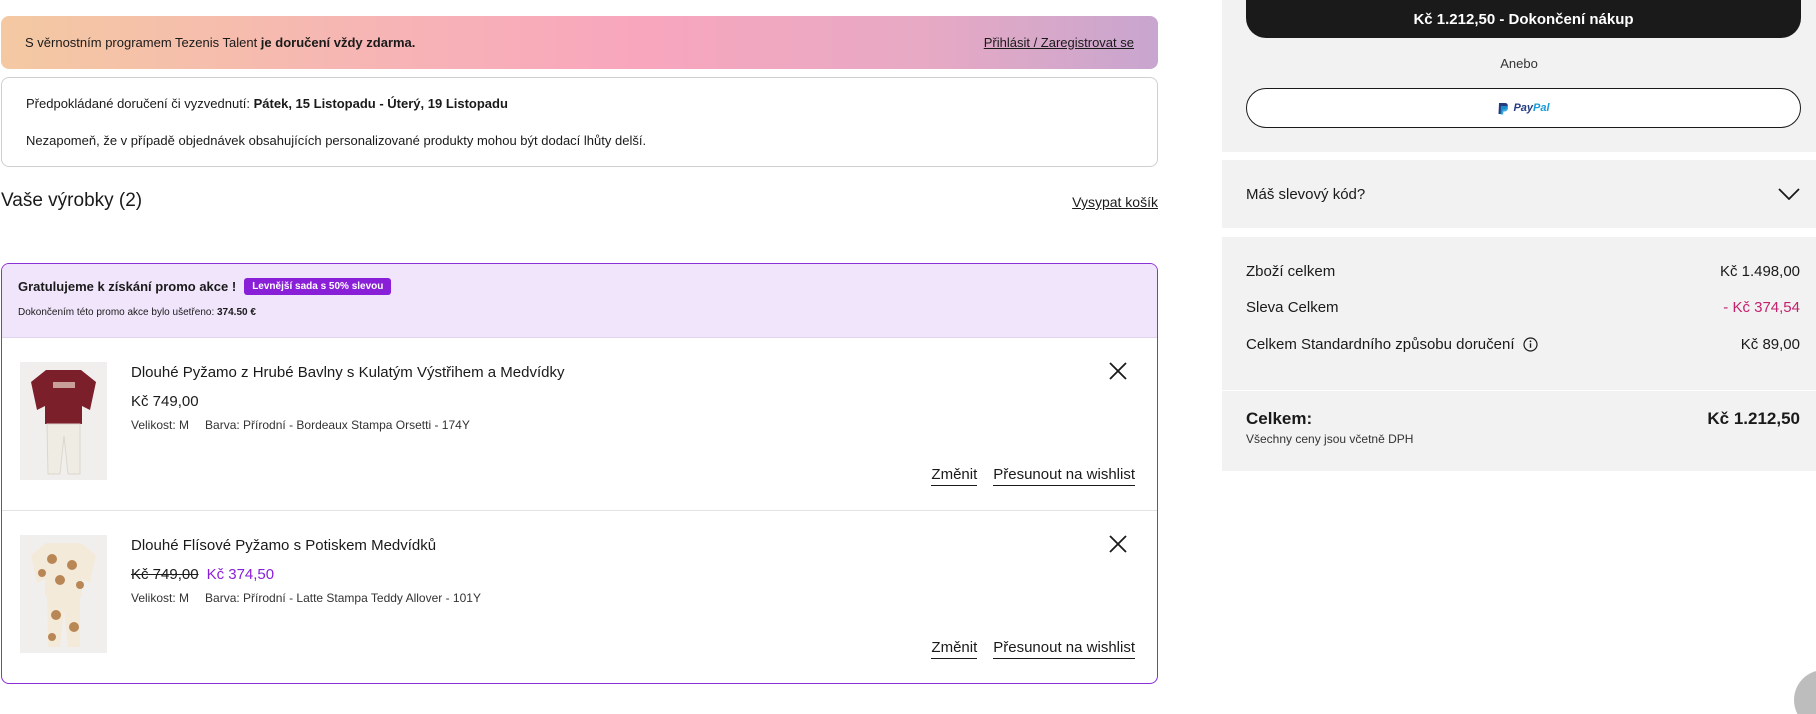 This screenshot has height=714, width=1816. What do you see at coordinates (1789, 194) in the screenshot?
I see `chevron-down-icon` at bounding box center [1789, 194].